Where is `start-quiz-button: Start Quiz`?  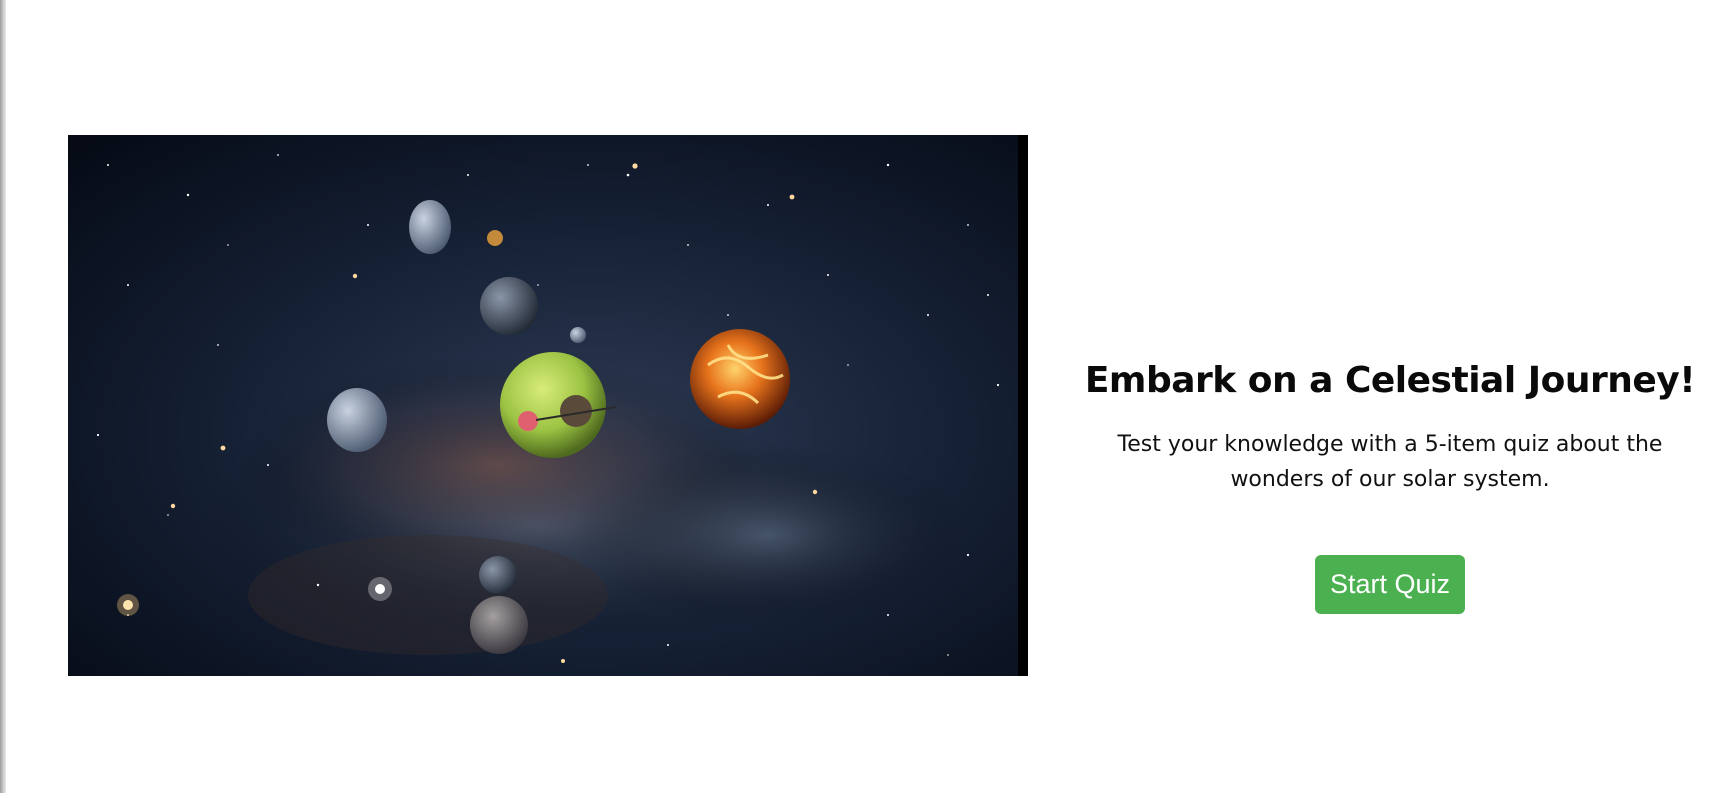 start-quiz-button: Start Quiz is located at coordinates (1390, 584).